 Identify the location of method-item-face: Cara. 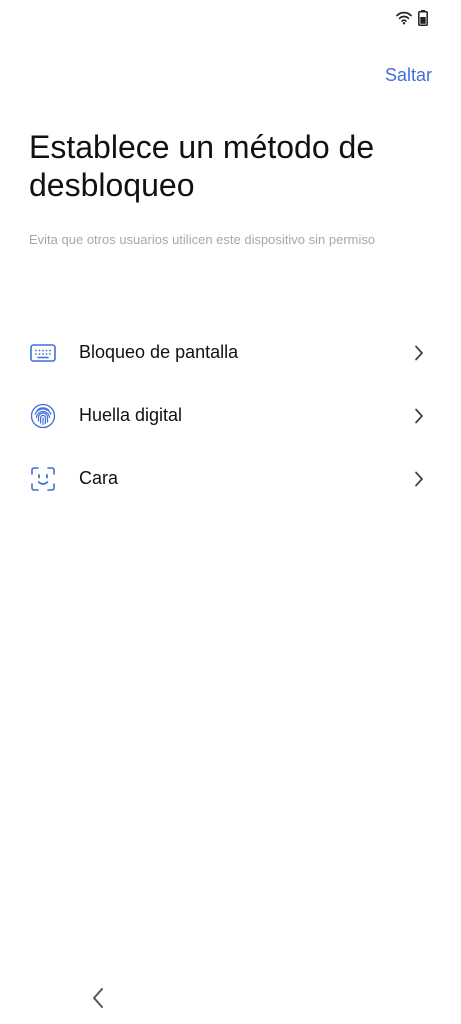
(230, 478).